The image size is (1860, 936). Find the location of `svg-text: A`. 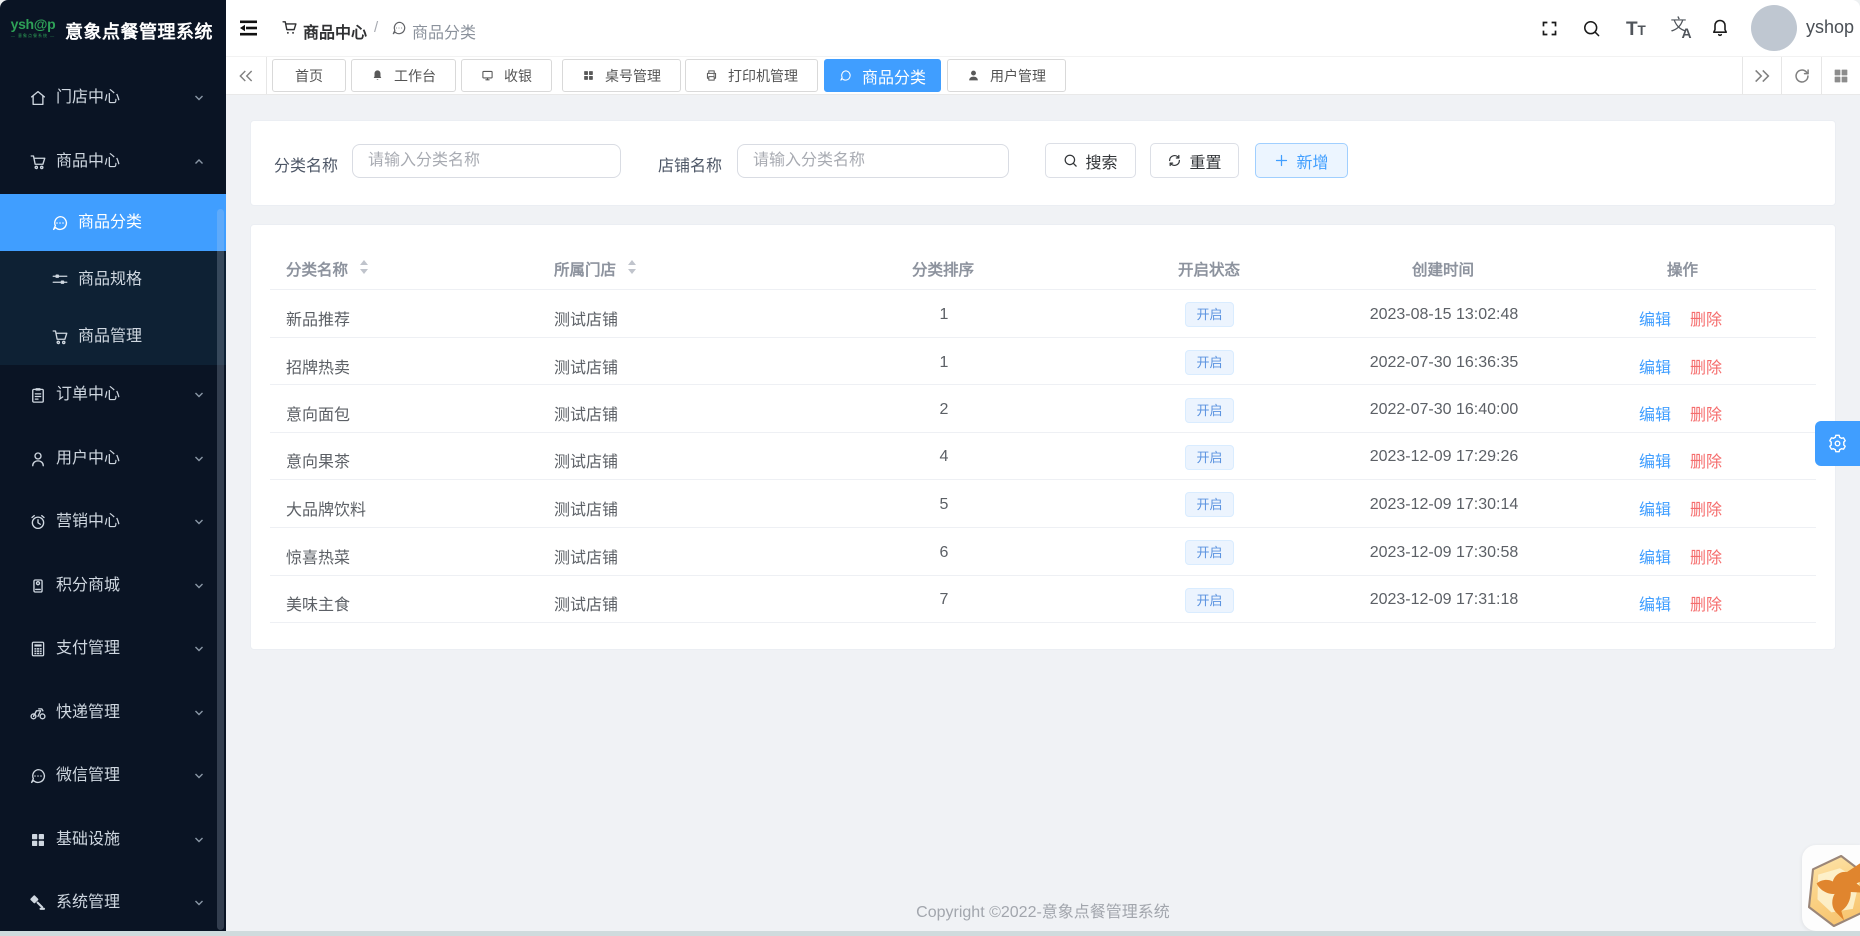

svg-text: A is located at coordinates (1687, 32).